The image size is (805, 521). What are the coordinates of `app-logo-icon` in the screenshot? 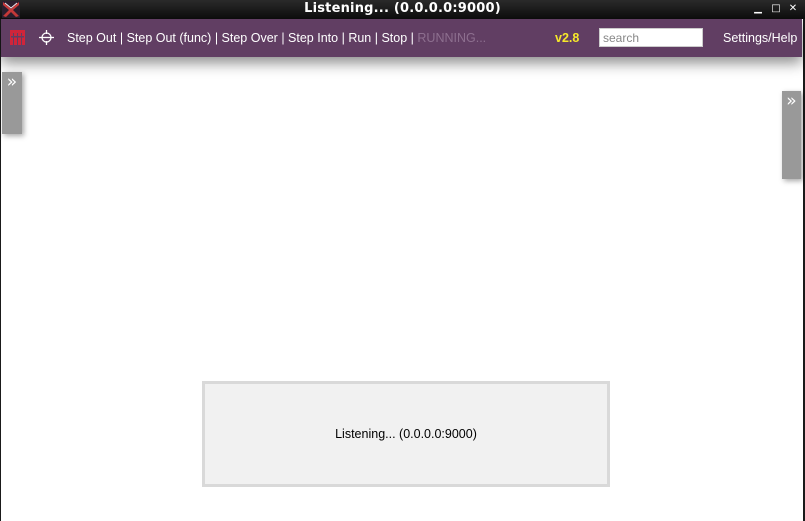 It's located at (18, 37).